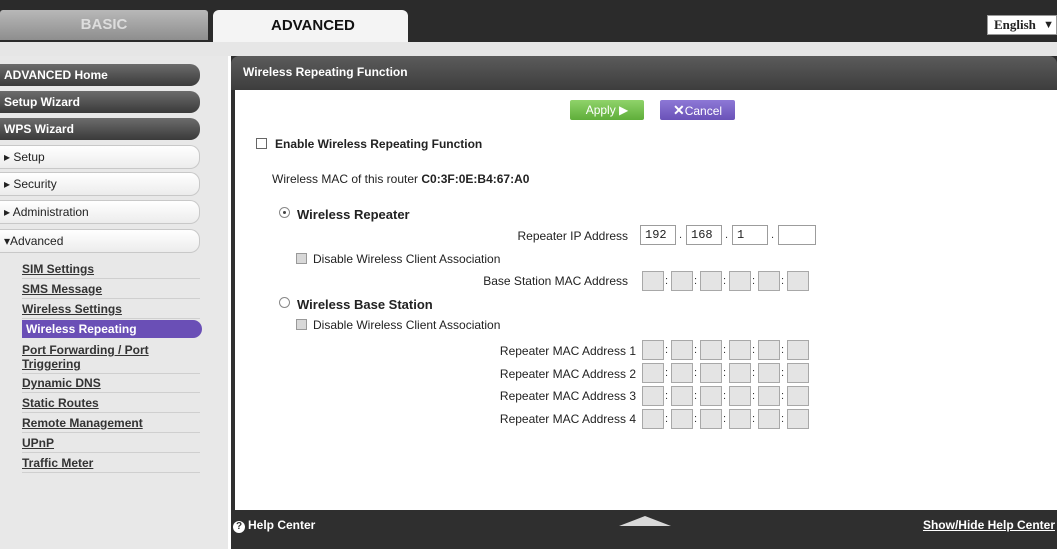 The width and height of the screenshot is (1057, 549). Describe the element at coordinates (111, 365) in the screenshot. I see `sidebar-sub-port-triggering: Triggering` at that location.